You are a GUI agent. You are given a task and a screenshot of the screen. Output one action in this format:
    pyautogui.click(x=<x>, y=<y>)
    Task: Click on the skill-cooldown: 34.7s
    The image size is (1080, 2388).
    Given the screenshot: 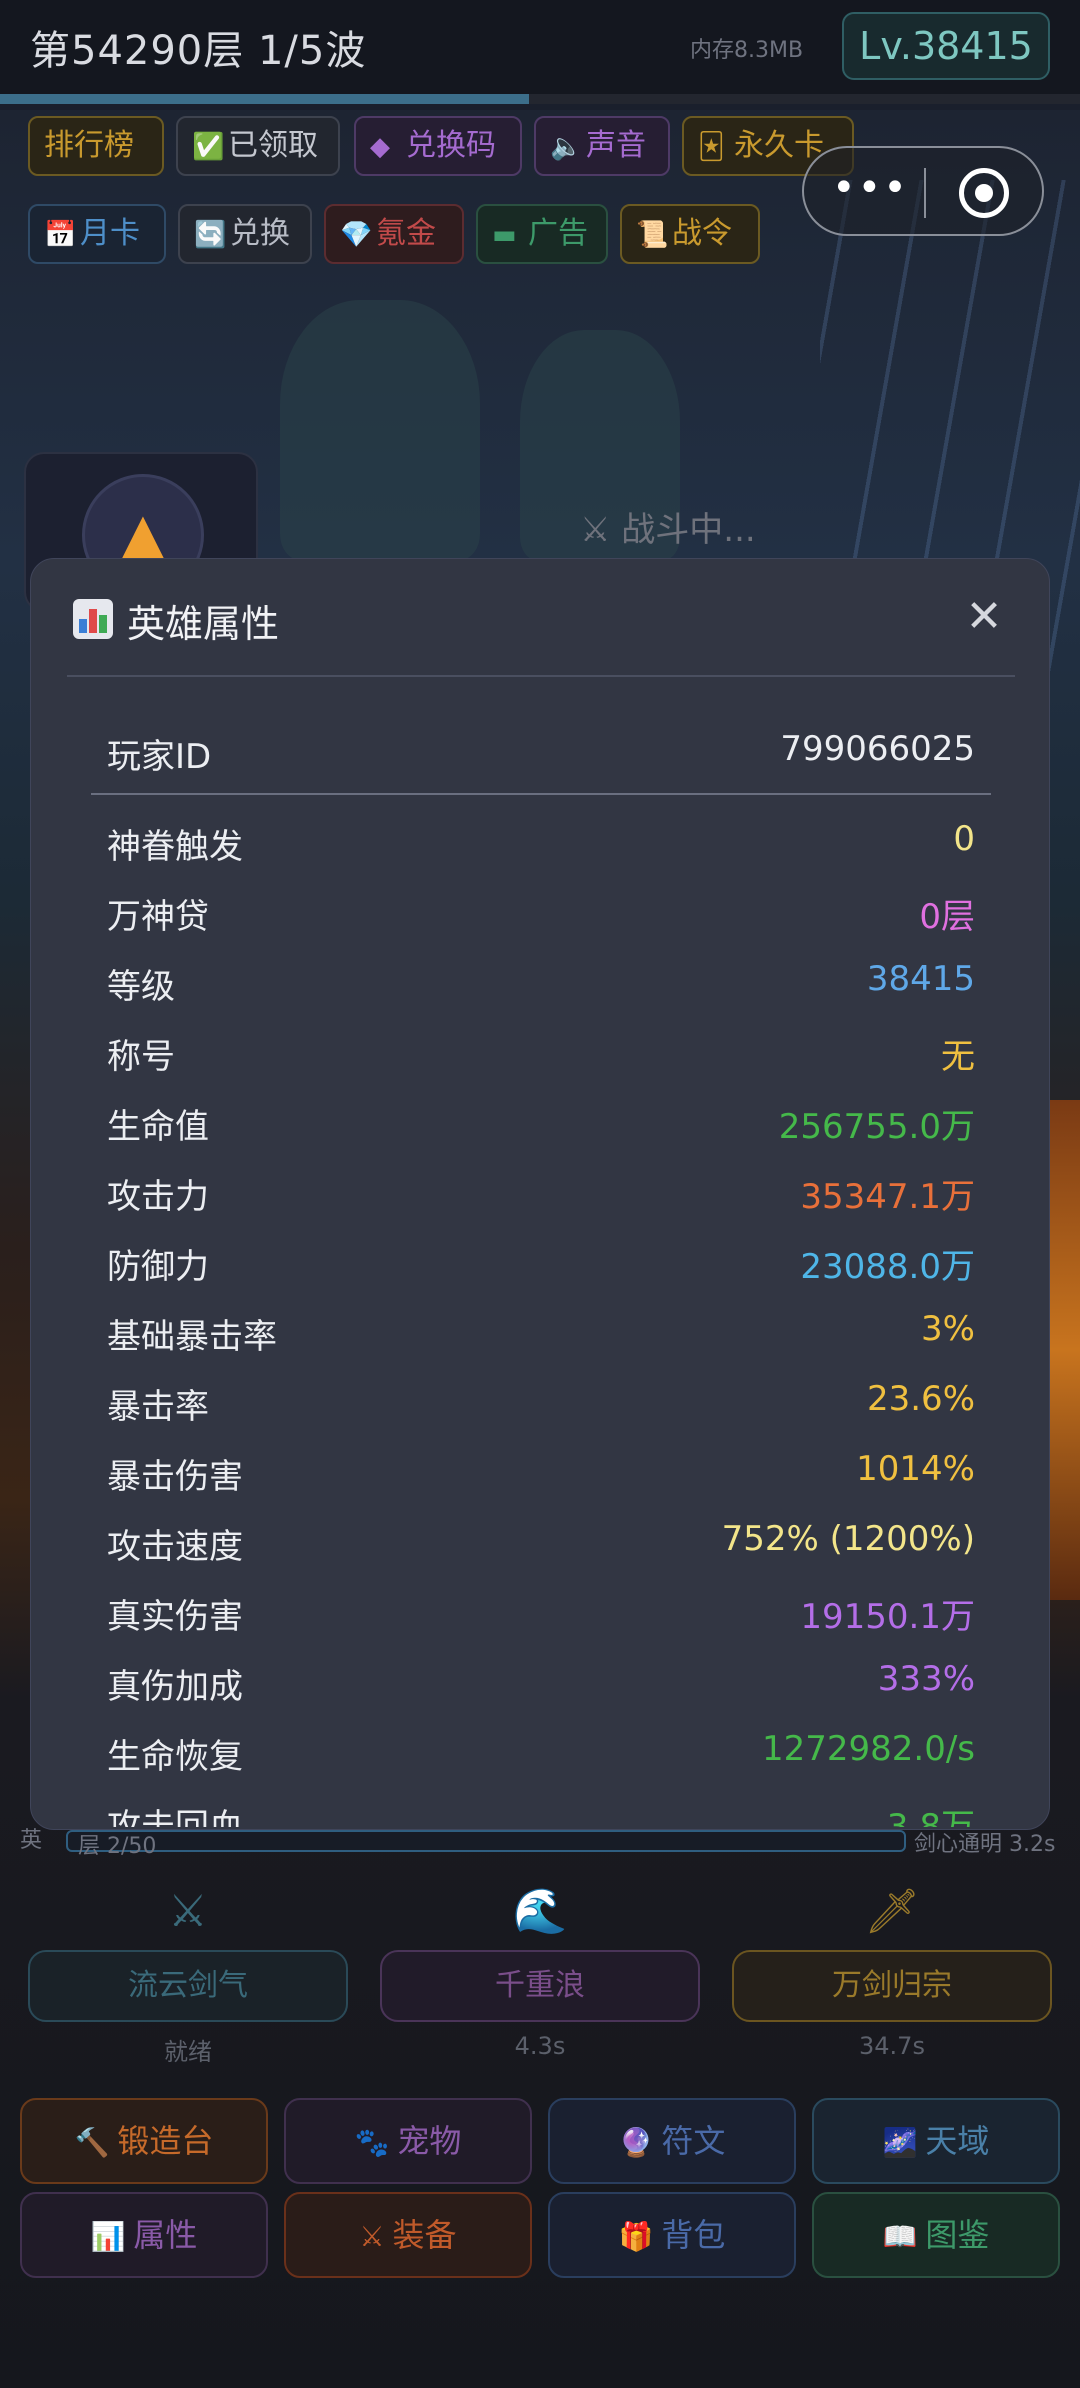 What is the action you would take?
    pyautogui.click(x=892, y=2046)
    